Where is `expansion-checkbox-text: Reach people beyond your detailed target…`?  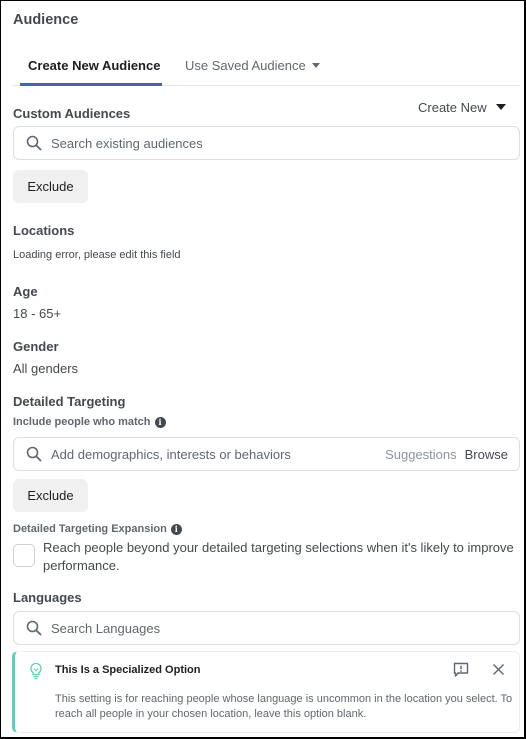 expansion-checkbox-text: Reach people beyond your detailed target… is located at coordinates (282, 556).